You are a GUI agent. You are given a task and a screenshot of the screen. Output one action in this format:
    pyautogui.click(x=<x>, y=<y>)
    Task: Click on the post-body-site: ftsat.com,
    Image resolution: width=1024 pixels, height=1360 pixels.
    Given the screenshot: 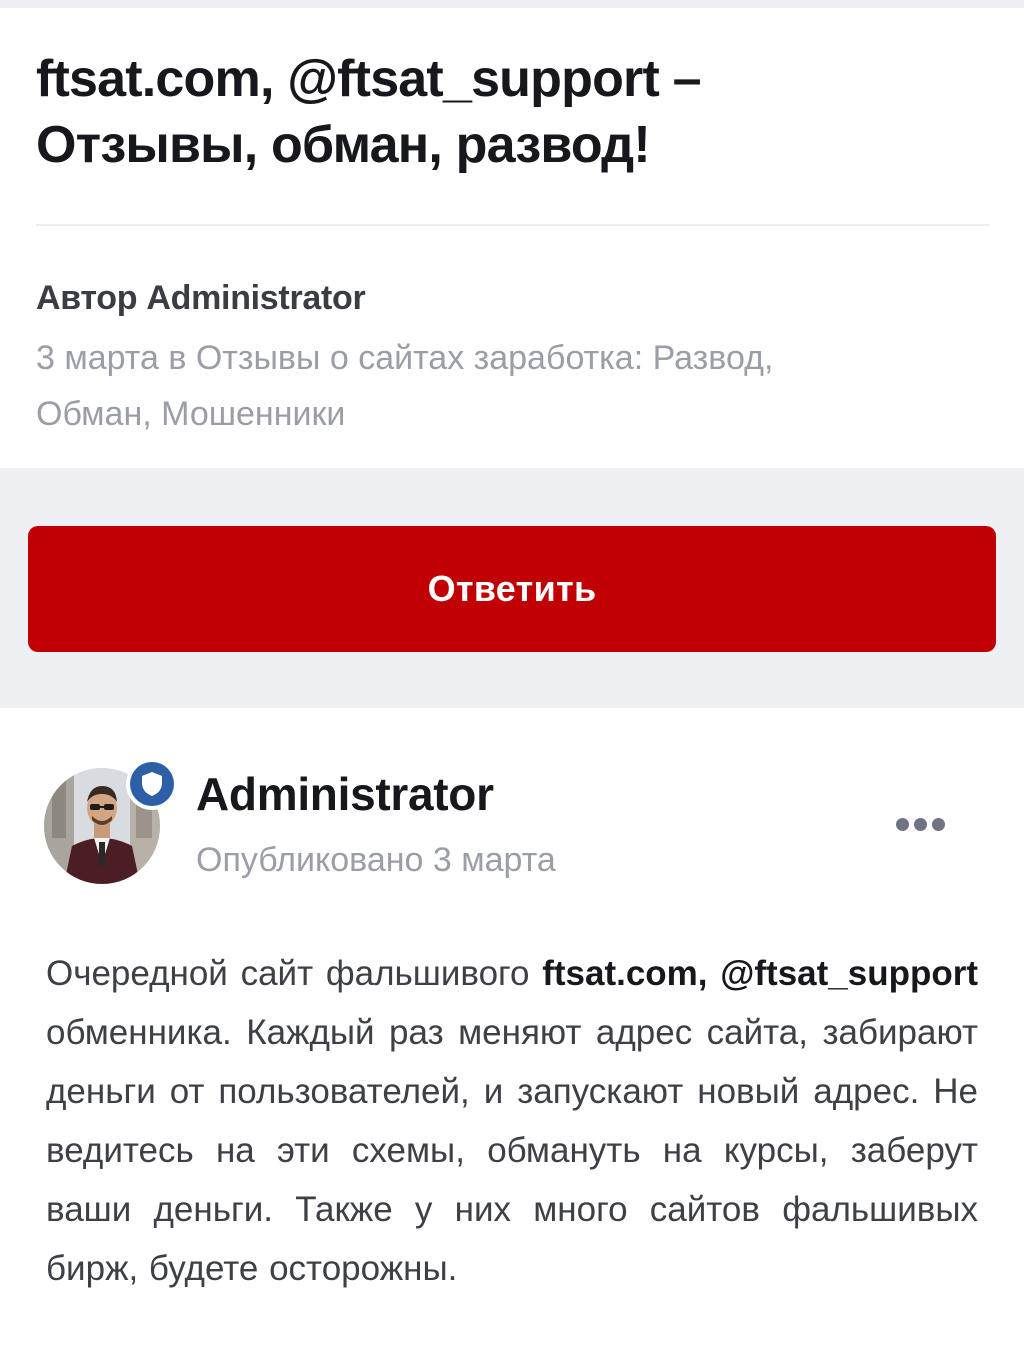 What is the action you would take?
    pyautogui.click(x=625, y=973)
    